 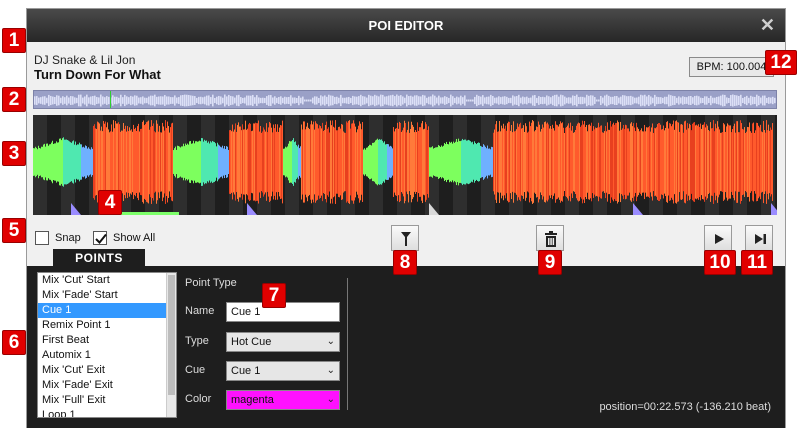 I want to click on color-dropdown: magenta ⌄, so click(x=283, y=400).